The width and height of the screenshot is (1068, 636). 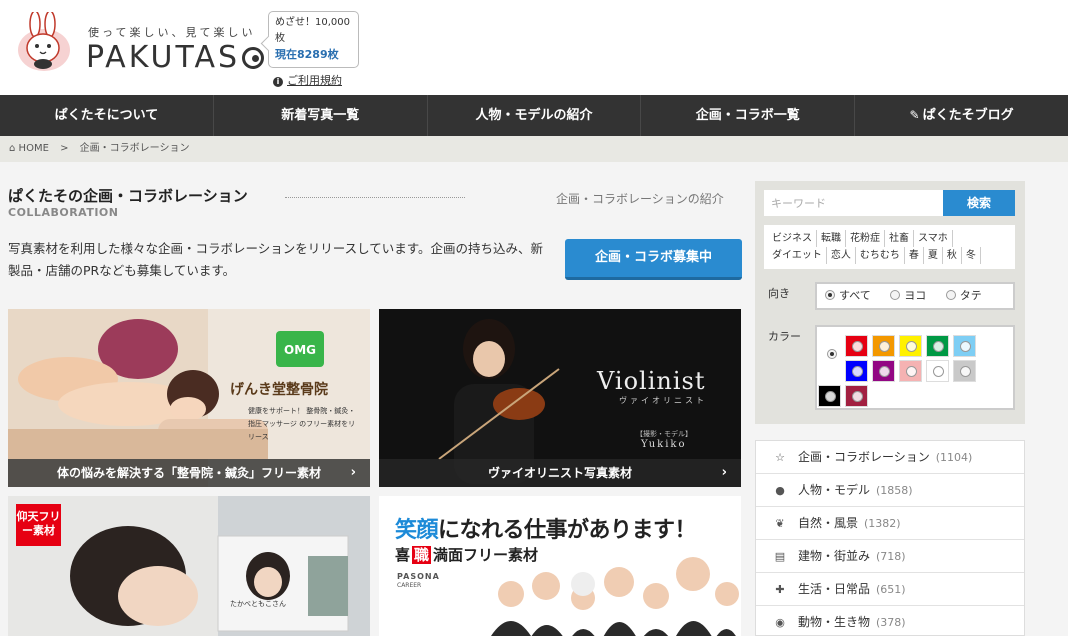 I want to click on card-caption: ヴァイオリニスト写真素材 ›, so click(x=560, y=473).